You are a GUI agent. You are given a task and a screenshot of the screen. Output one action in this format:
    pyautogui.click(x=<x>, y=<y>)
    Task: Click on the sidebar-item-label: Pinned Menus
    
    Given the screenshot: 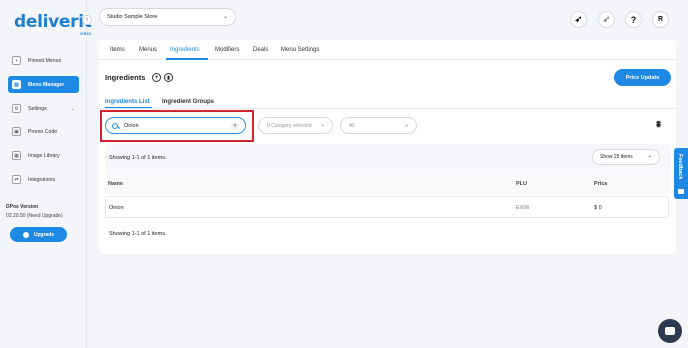 What is the action you would take?
    pyautogui.click(x=45, y=60)
    